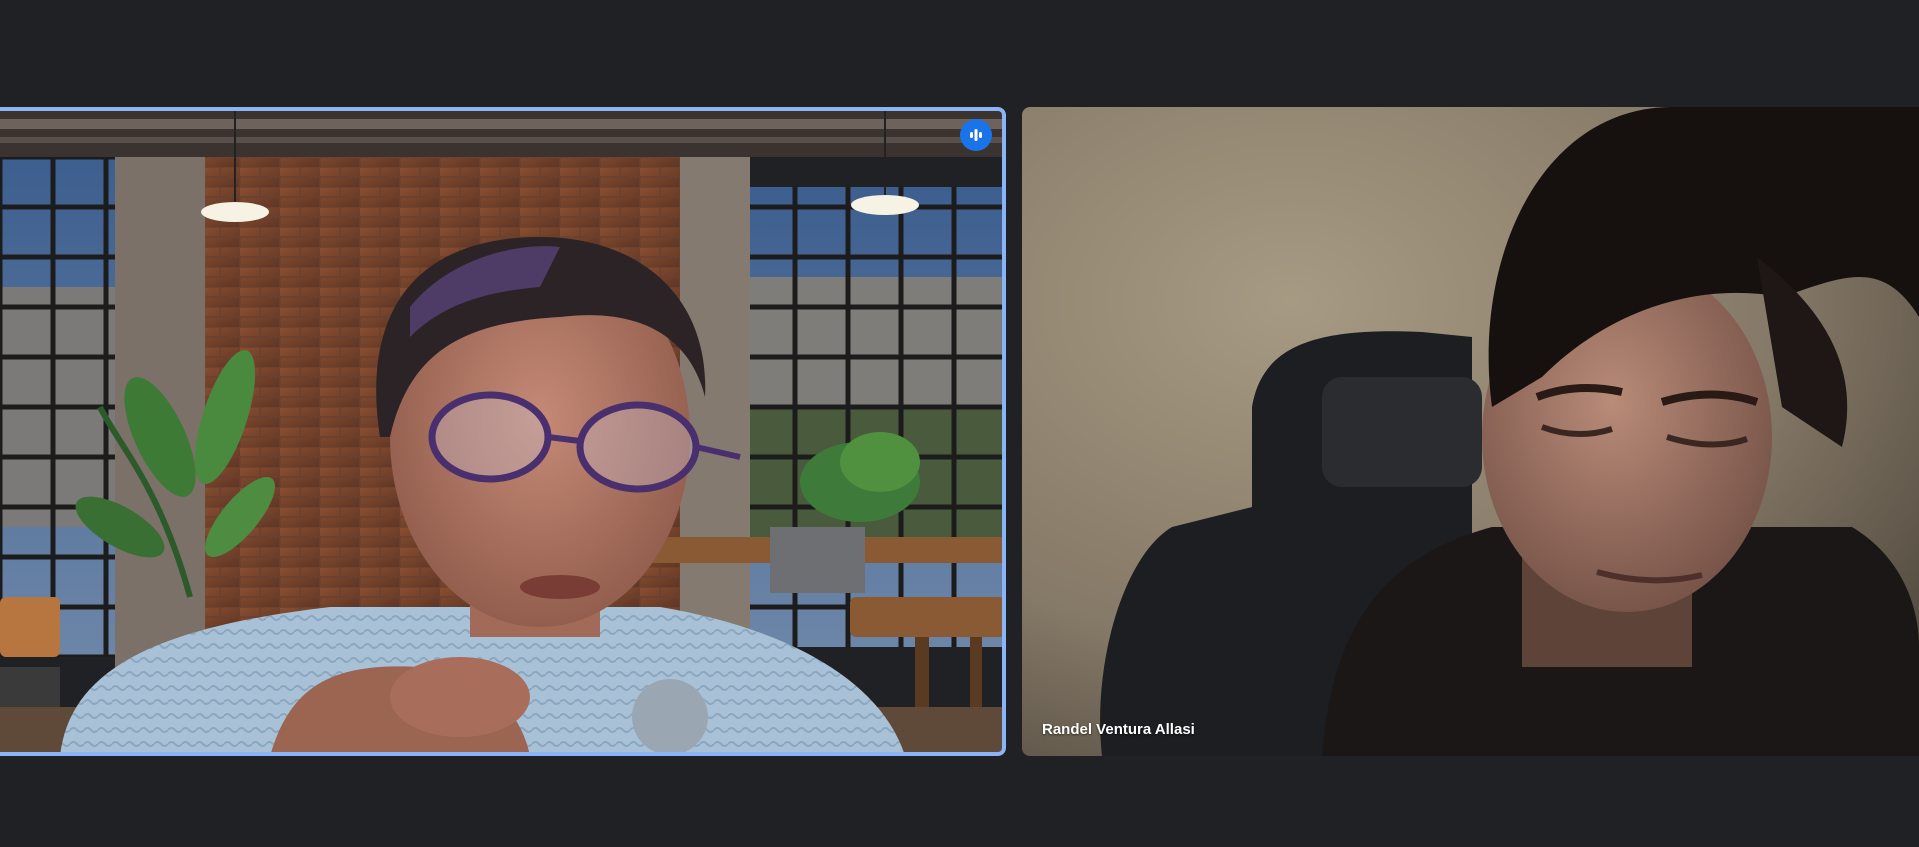 This screenshot has height=847, width=1919. I want to click on participant-name-label: Randel Ventura Allasi, so click(1118, 729).